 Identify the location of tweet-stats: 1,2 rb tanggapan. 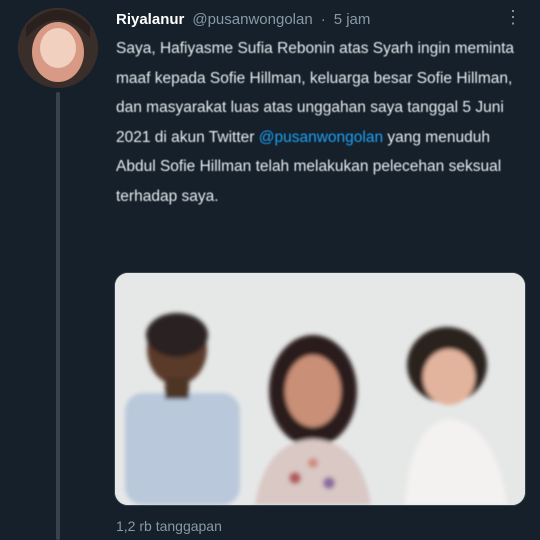
(169, 526).